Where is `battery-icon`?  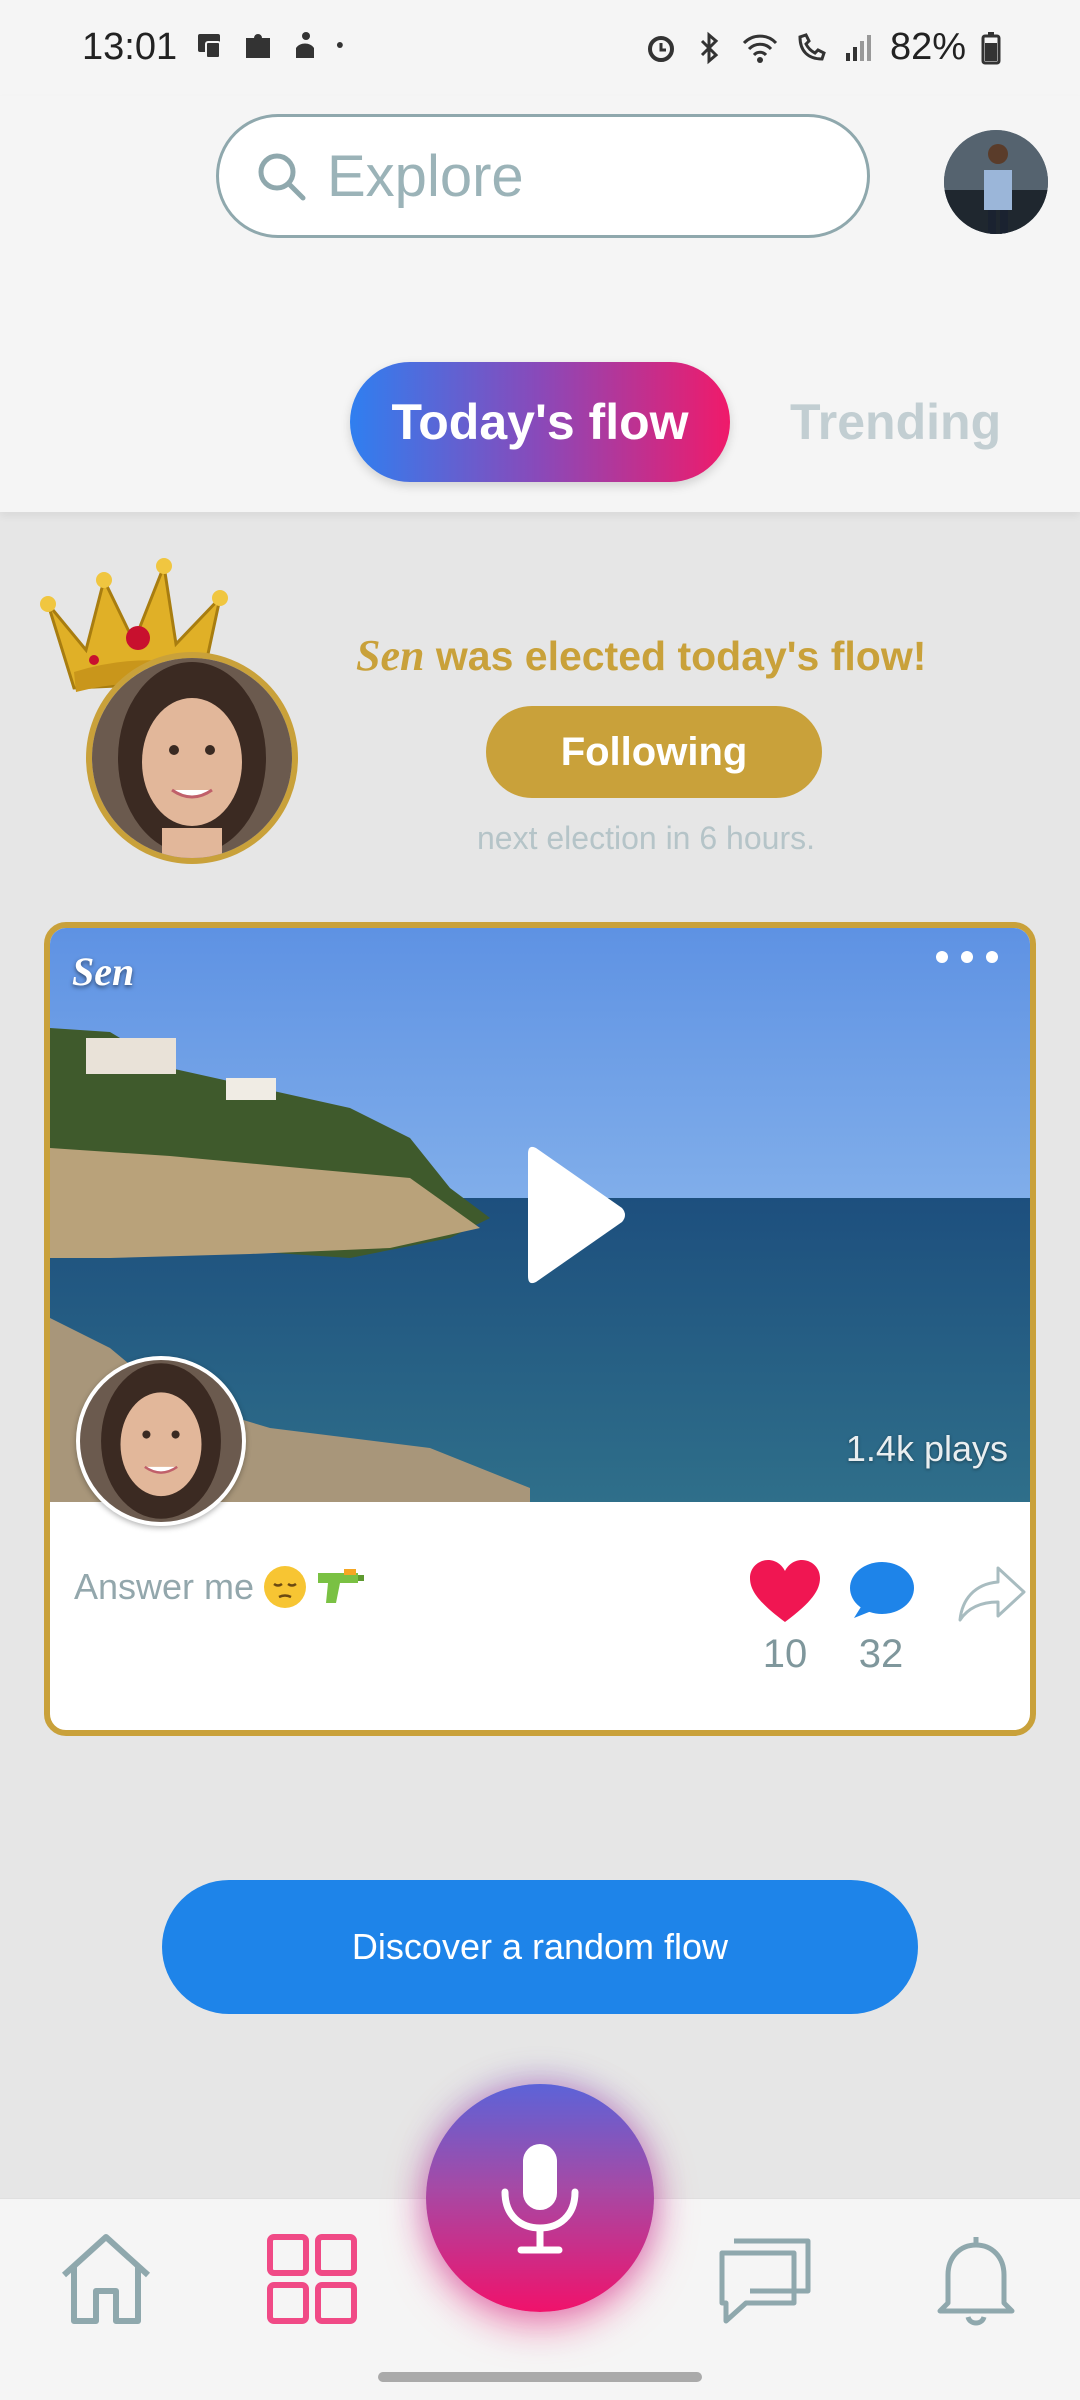 battery-icon is located at coordinates (991, 47).